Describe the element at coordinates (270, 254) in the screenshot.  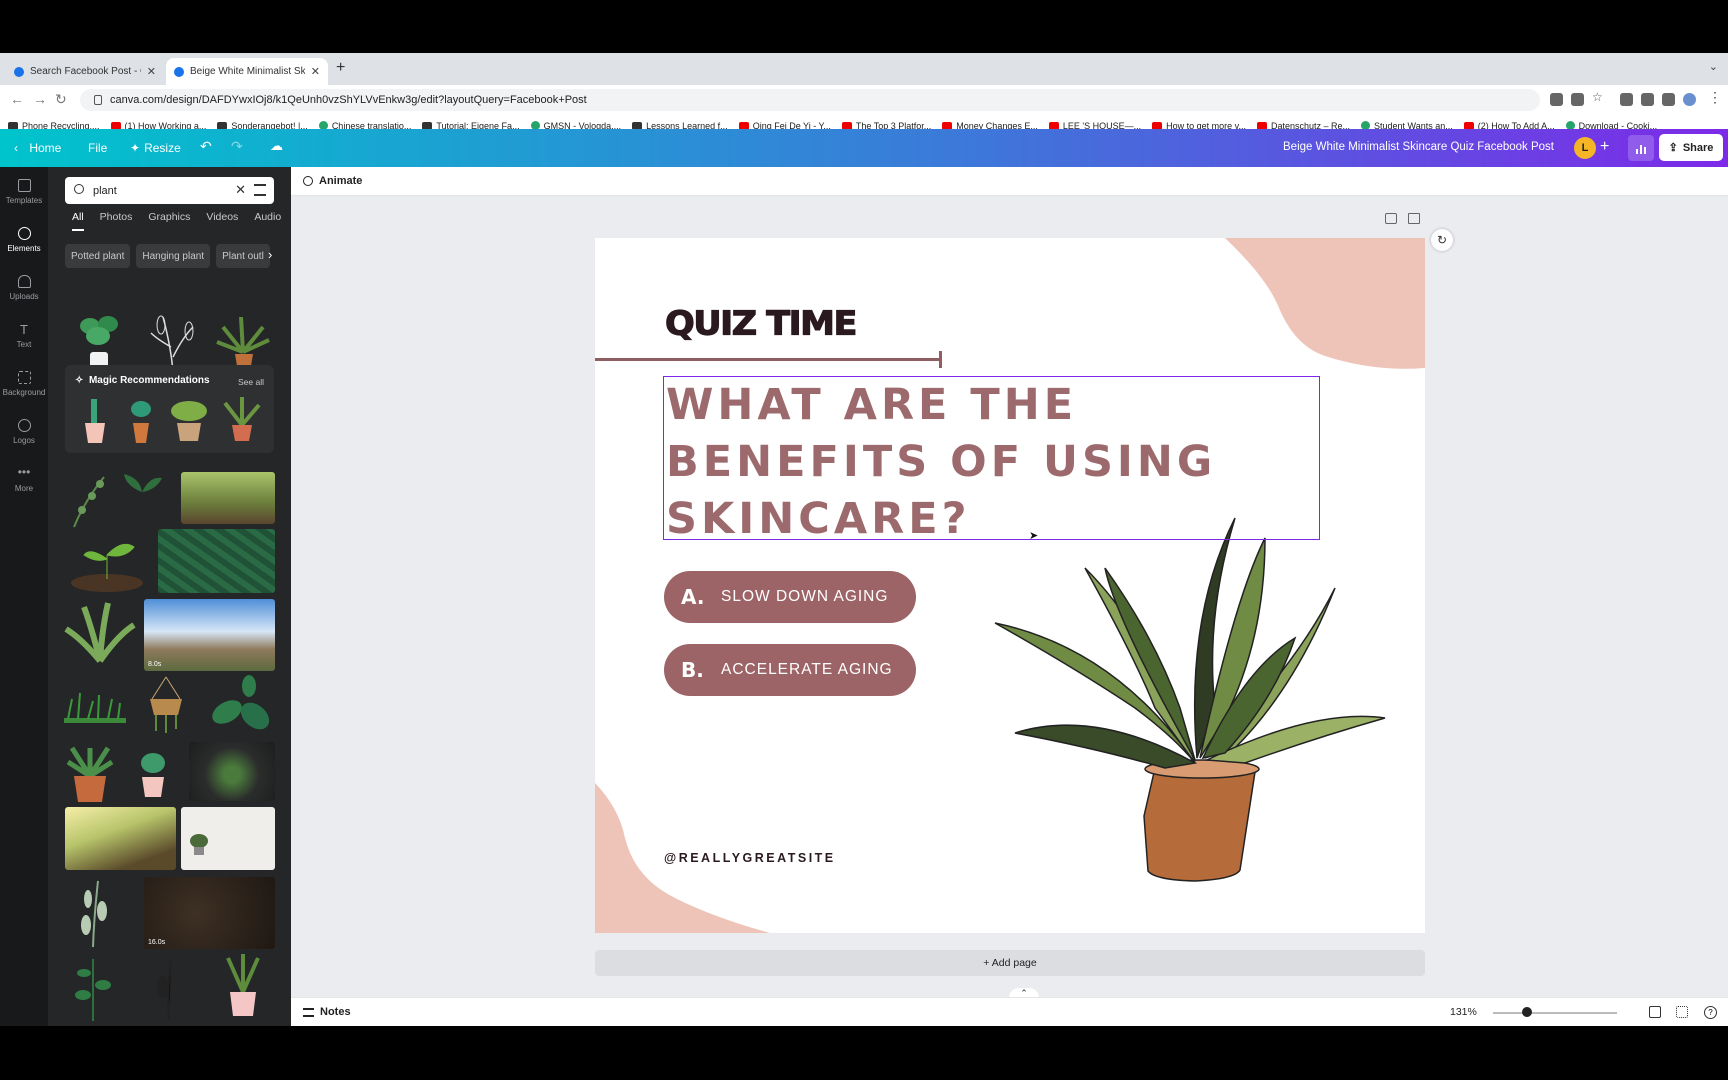
I see `chevron-right-icon: ›` at that location.